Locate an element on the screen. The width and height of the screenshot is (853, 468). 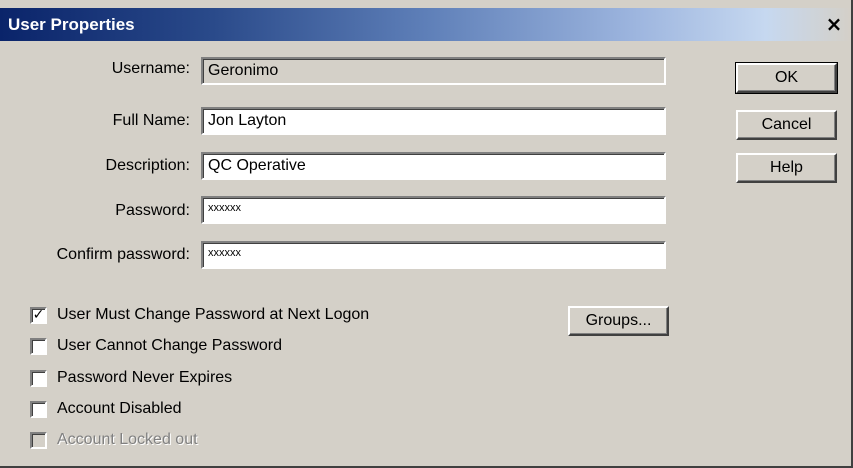
cancel-button: Cancel is located at coordinates (786, 125).